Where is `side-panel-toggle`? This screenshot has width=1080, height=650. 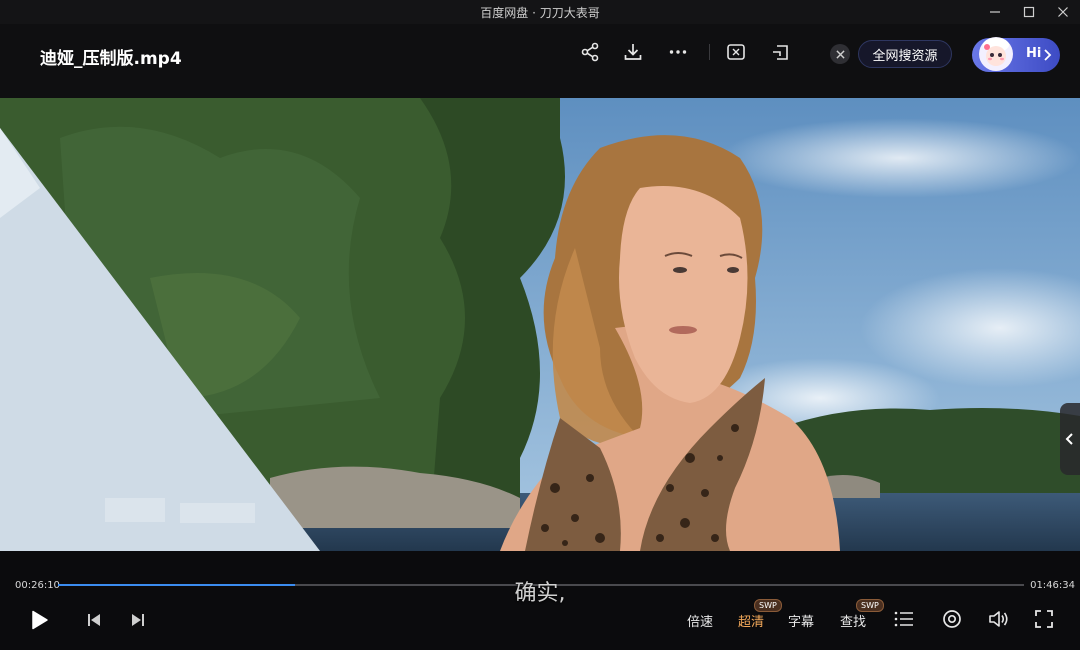
side-panel-toggle is located at coordinates (1070, 439).